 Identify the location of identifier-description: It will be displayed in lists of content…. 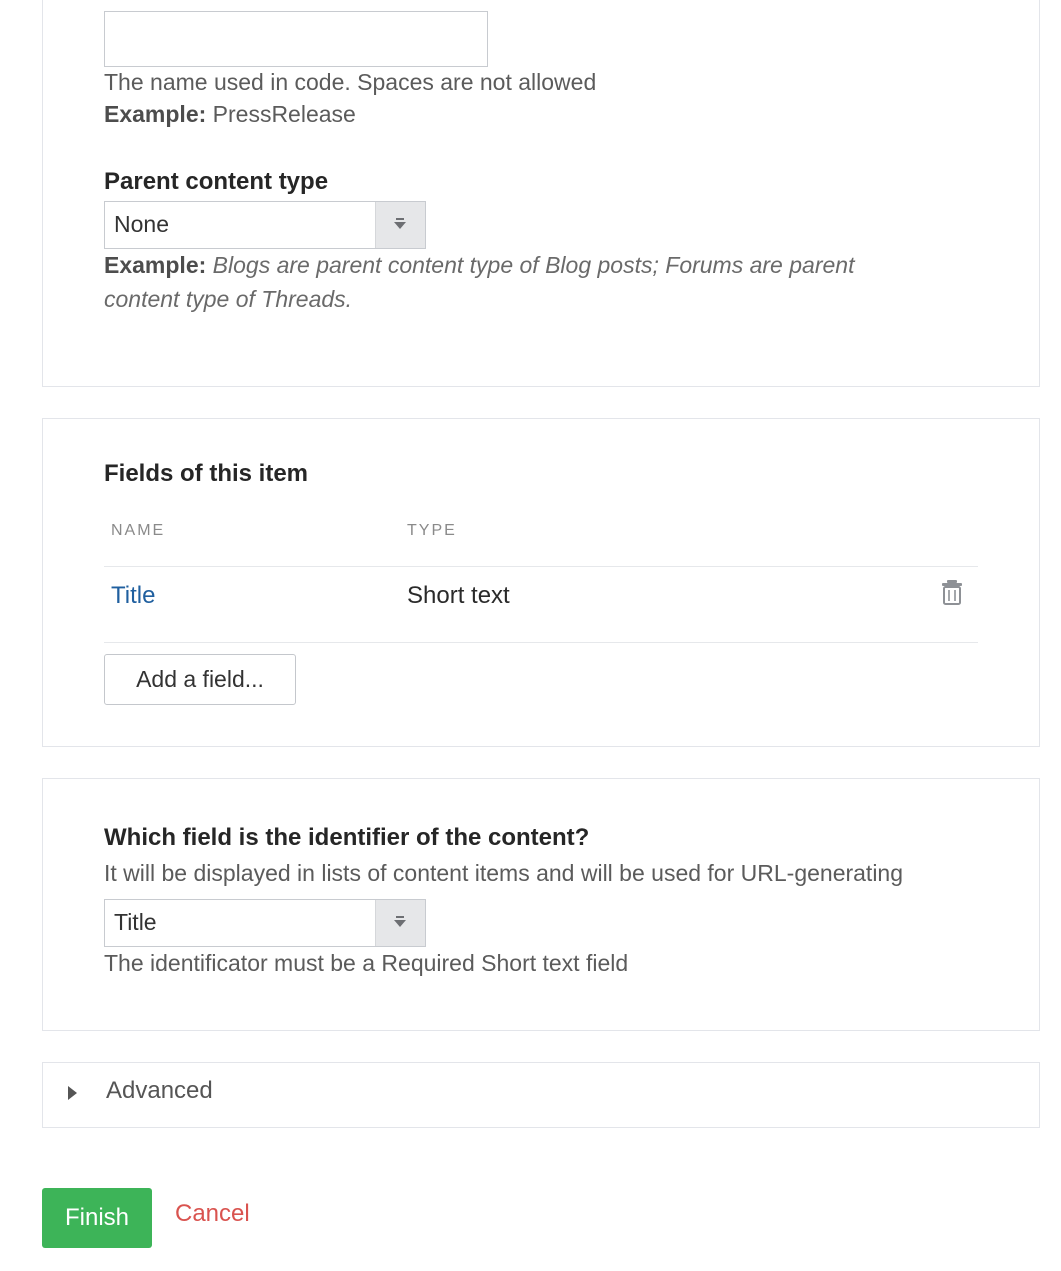
(504, 873).